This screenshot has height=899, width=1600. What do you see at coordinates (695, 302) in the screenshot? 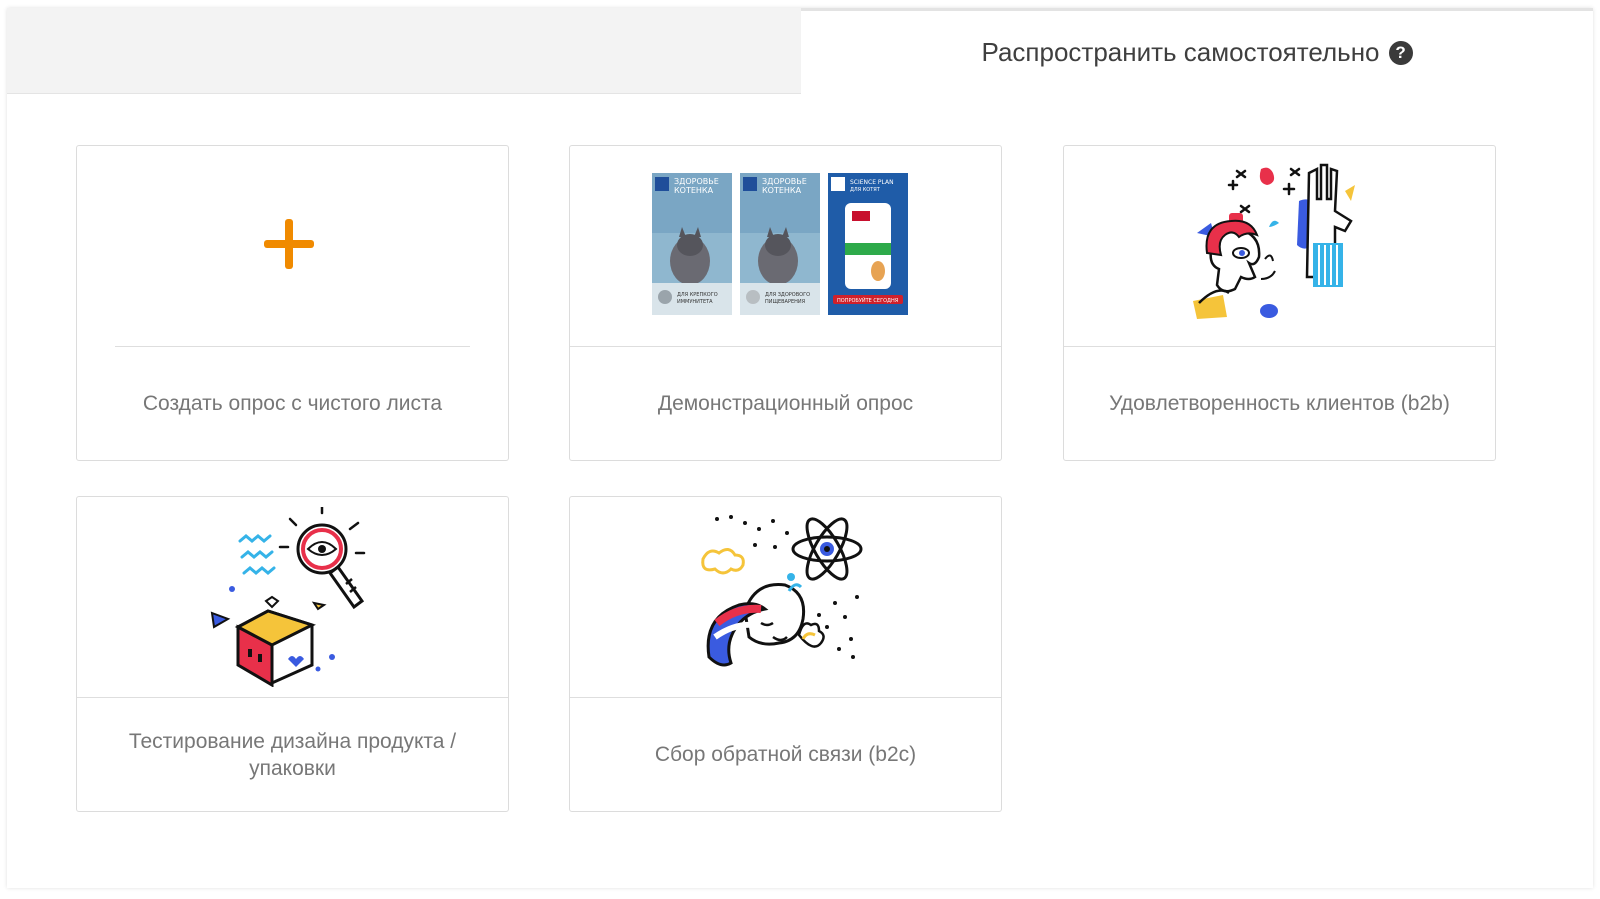
I see `svg-text: ИММУНИТЕТА` at bounding box center [695, 302].